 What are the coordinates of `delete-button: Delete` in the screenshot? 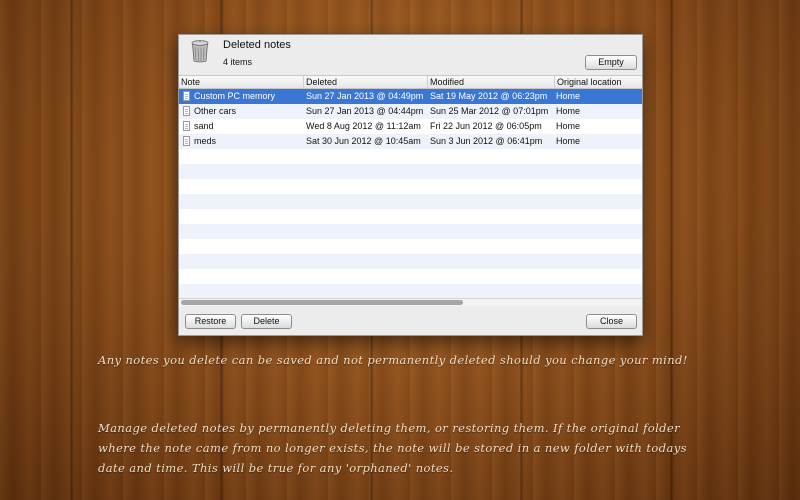 It's located at (266, 321).